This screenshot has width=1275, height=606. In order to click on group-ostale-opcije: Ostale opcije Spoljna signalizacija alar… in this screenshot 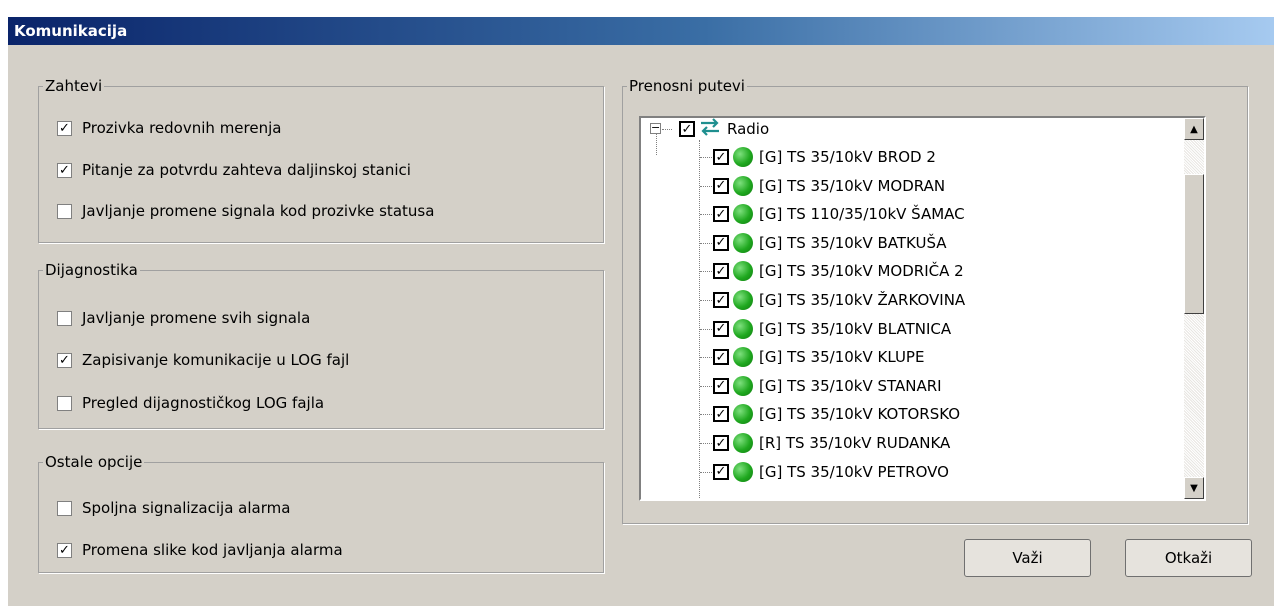, I will do `click(321, 513)`.